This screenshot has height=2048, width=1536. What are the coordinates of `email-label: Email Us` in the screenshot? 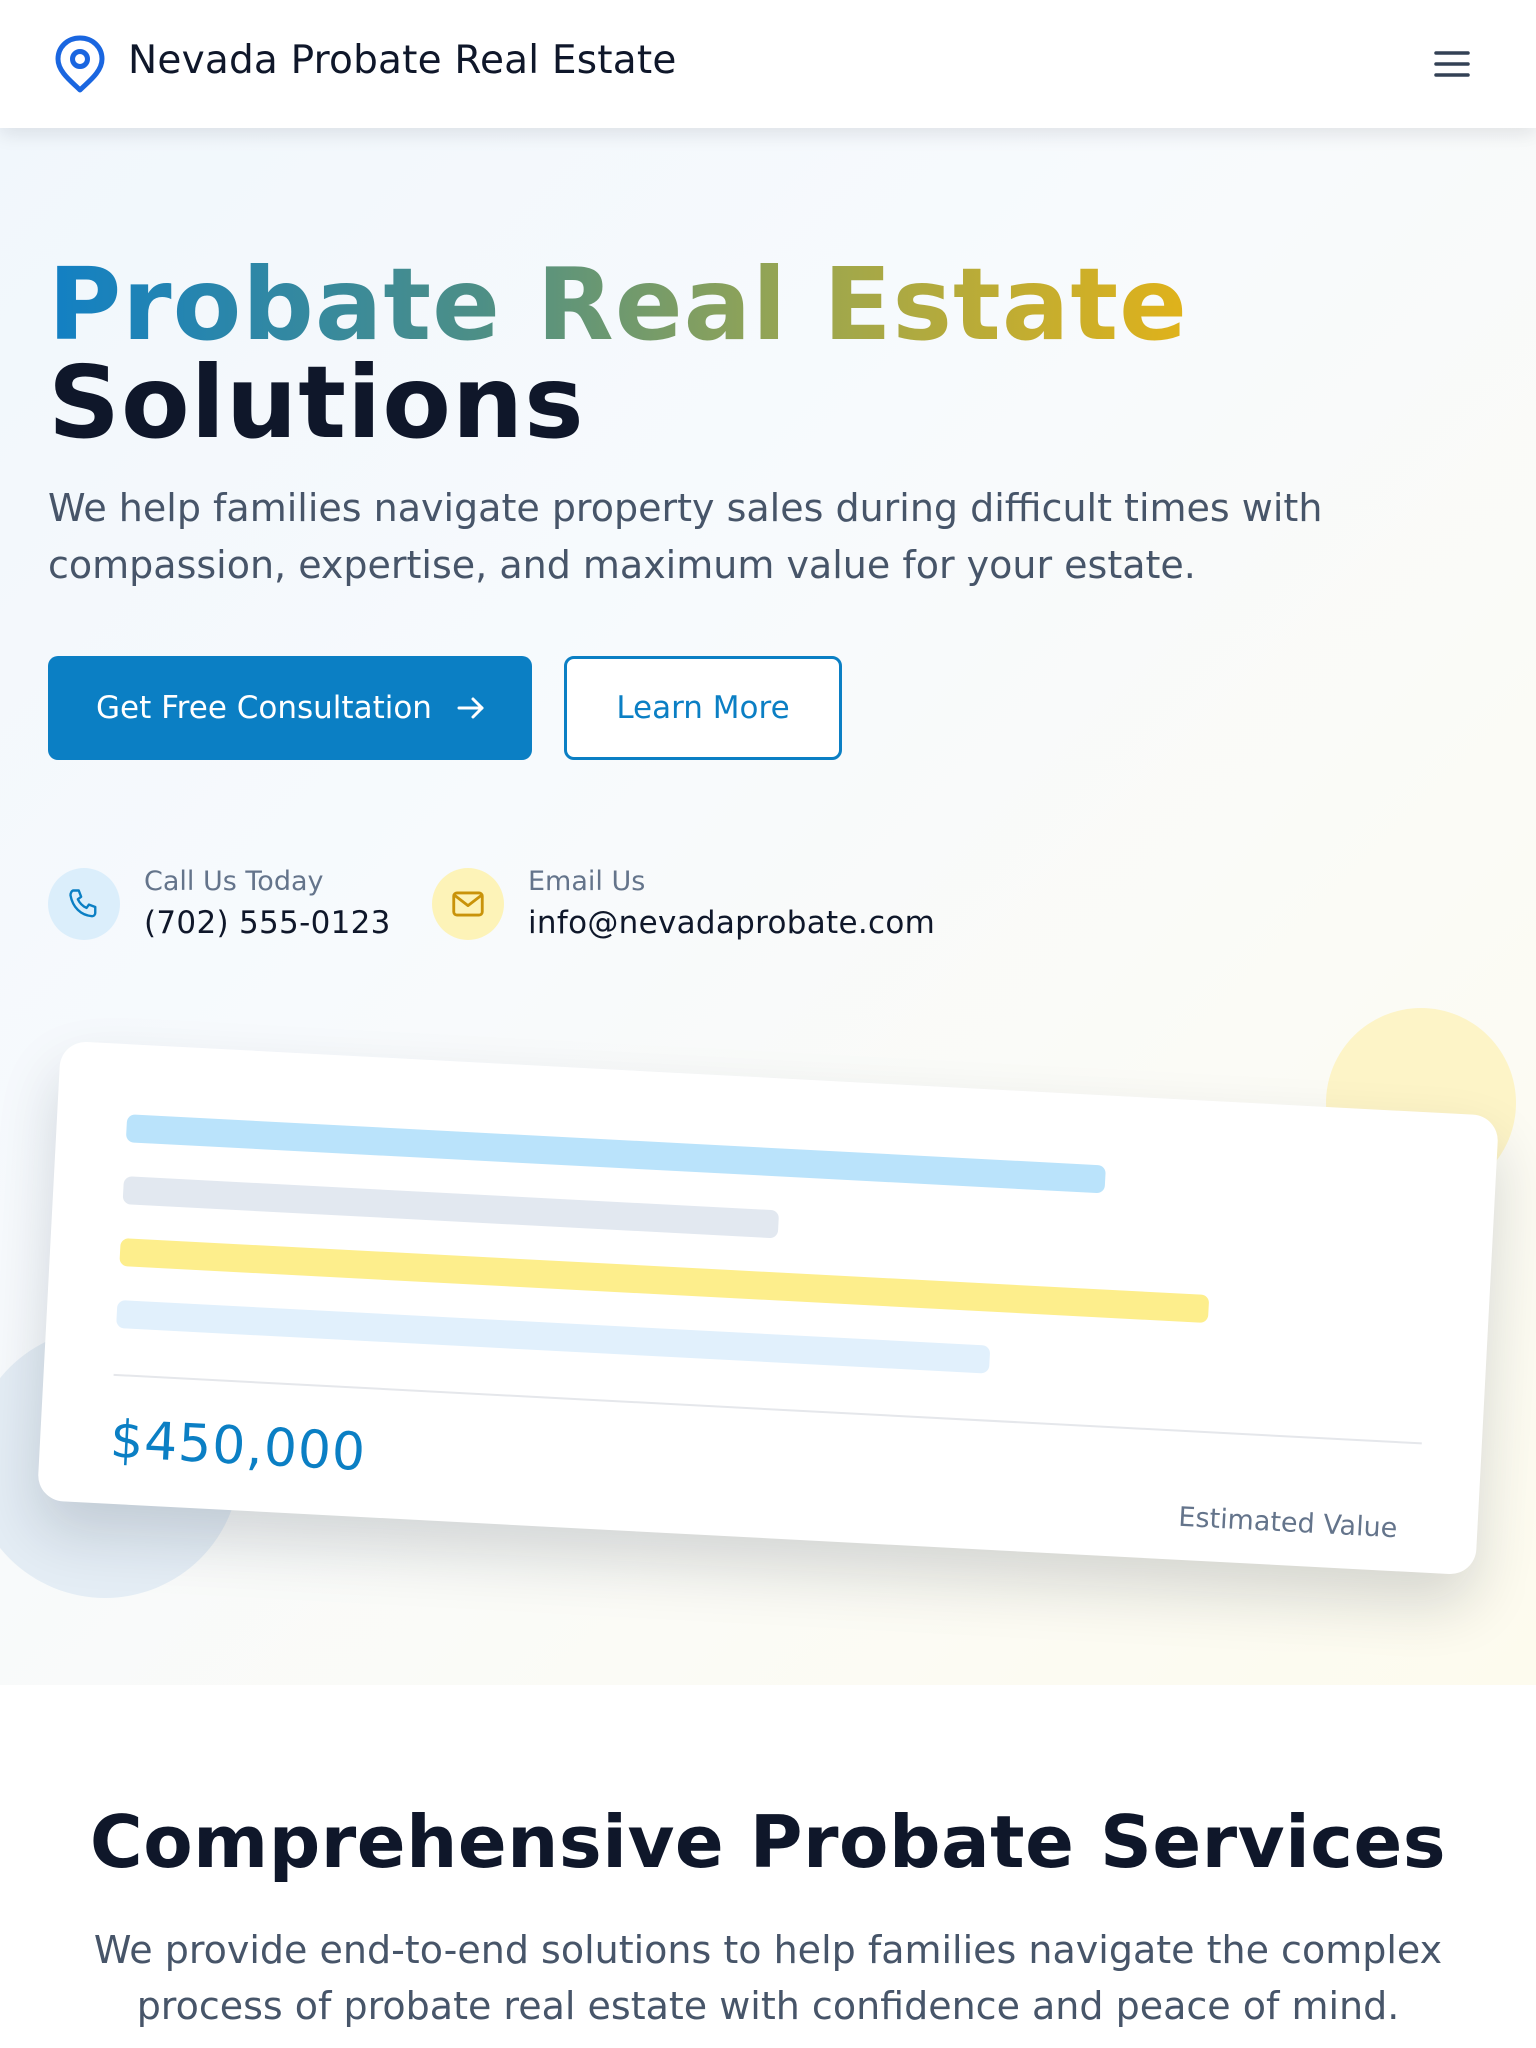 It's located at (587, 881).